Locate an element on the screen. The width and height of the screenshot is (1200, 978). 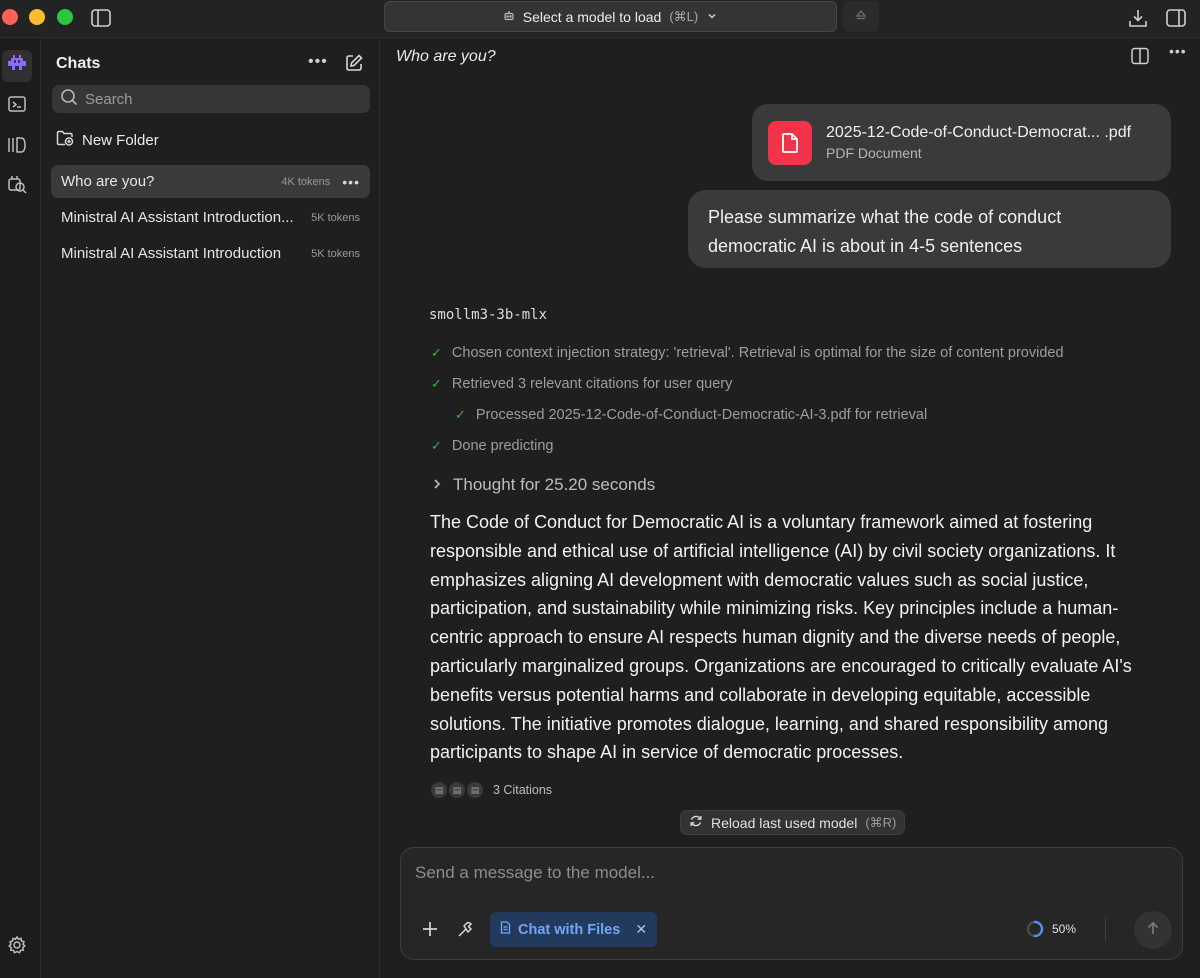
hammer-icon is located at coordinates (465, 931).